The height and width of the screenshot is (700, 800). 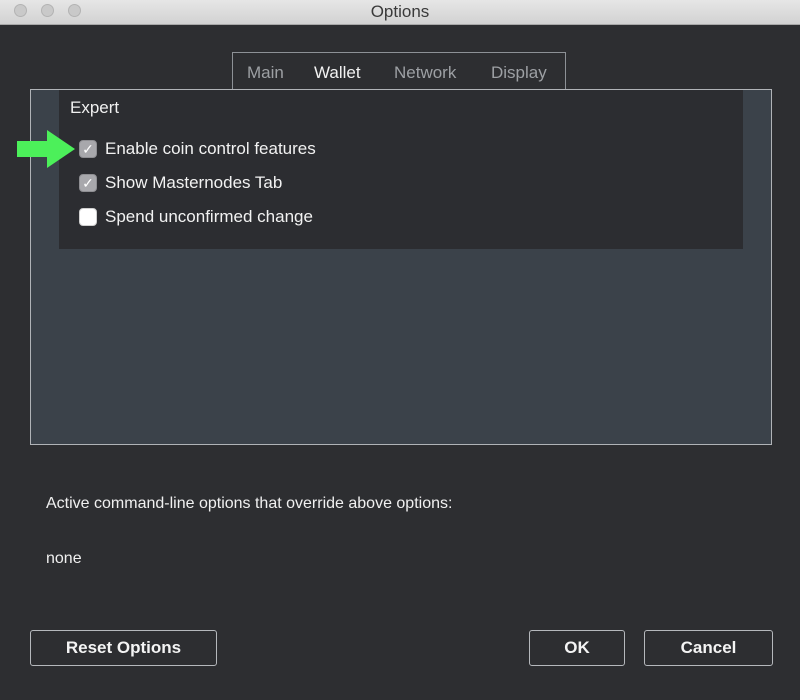 What do you see at coordinates (337, 73) in the screenshot?
I see `tab-wallet: Wallet` at bounding box center [337, 73].